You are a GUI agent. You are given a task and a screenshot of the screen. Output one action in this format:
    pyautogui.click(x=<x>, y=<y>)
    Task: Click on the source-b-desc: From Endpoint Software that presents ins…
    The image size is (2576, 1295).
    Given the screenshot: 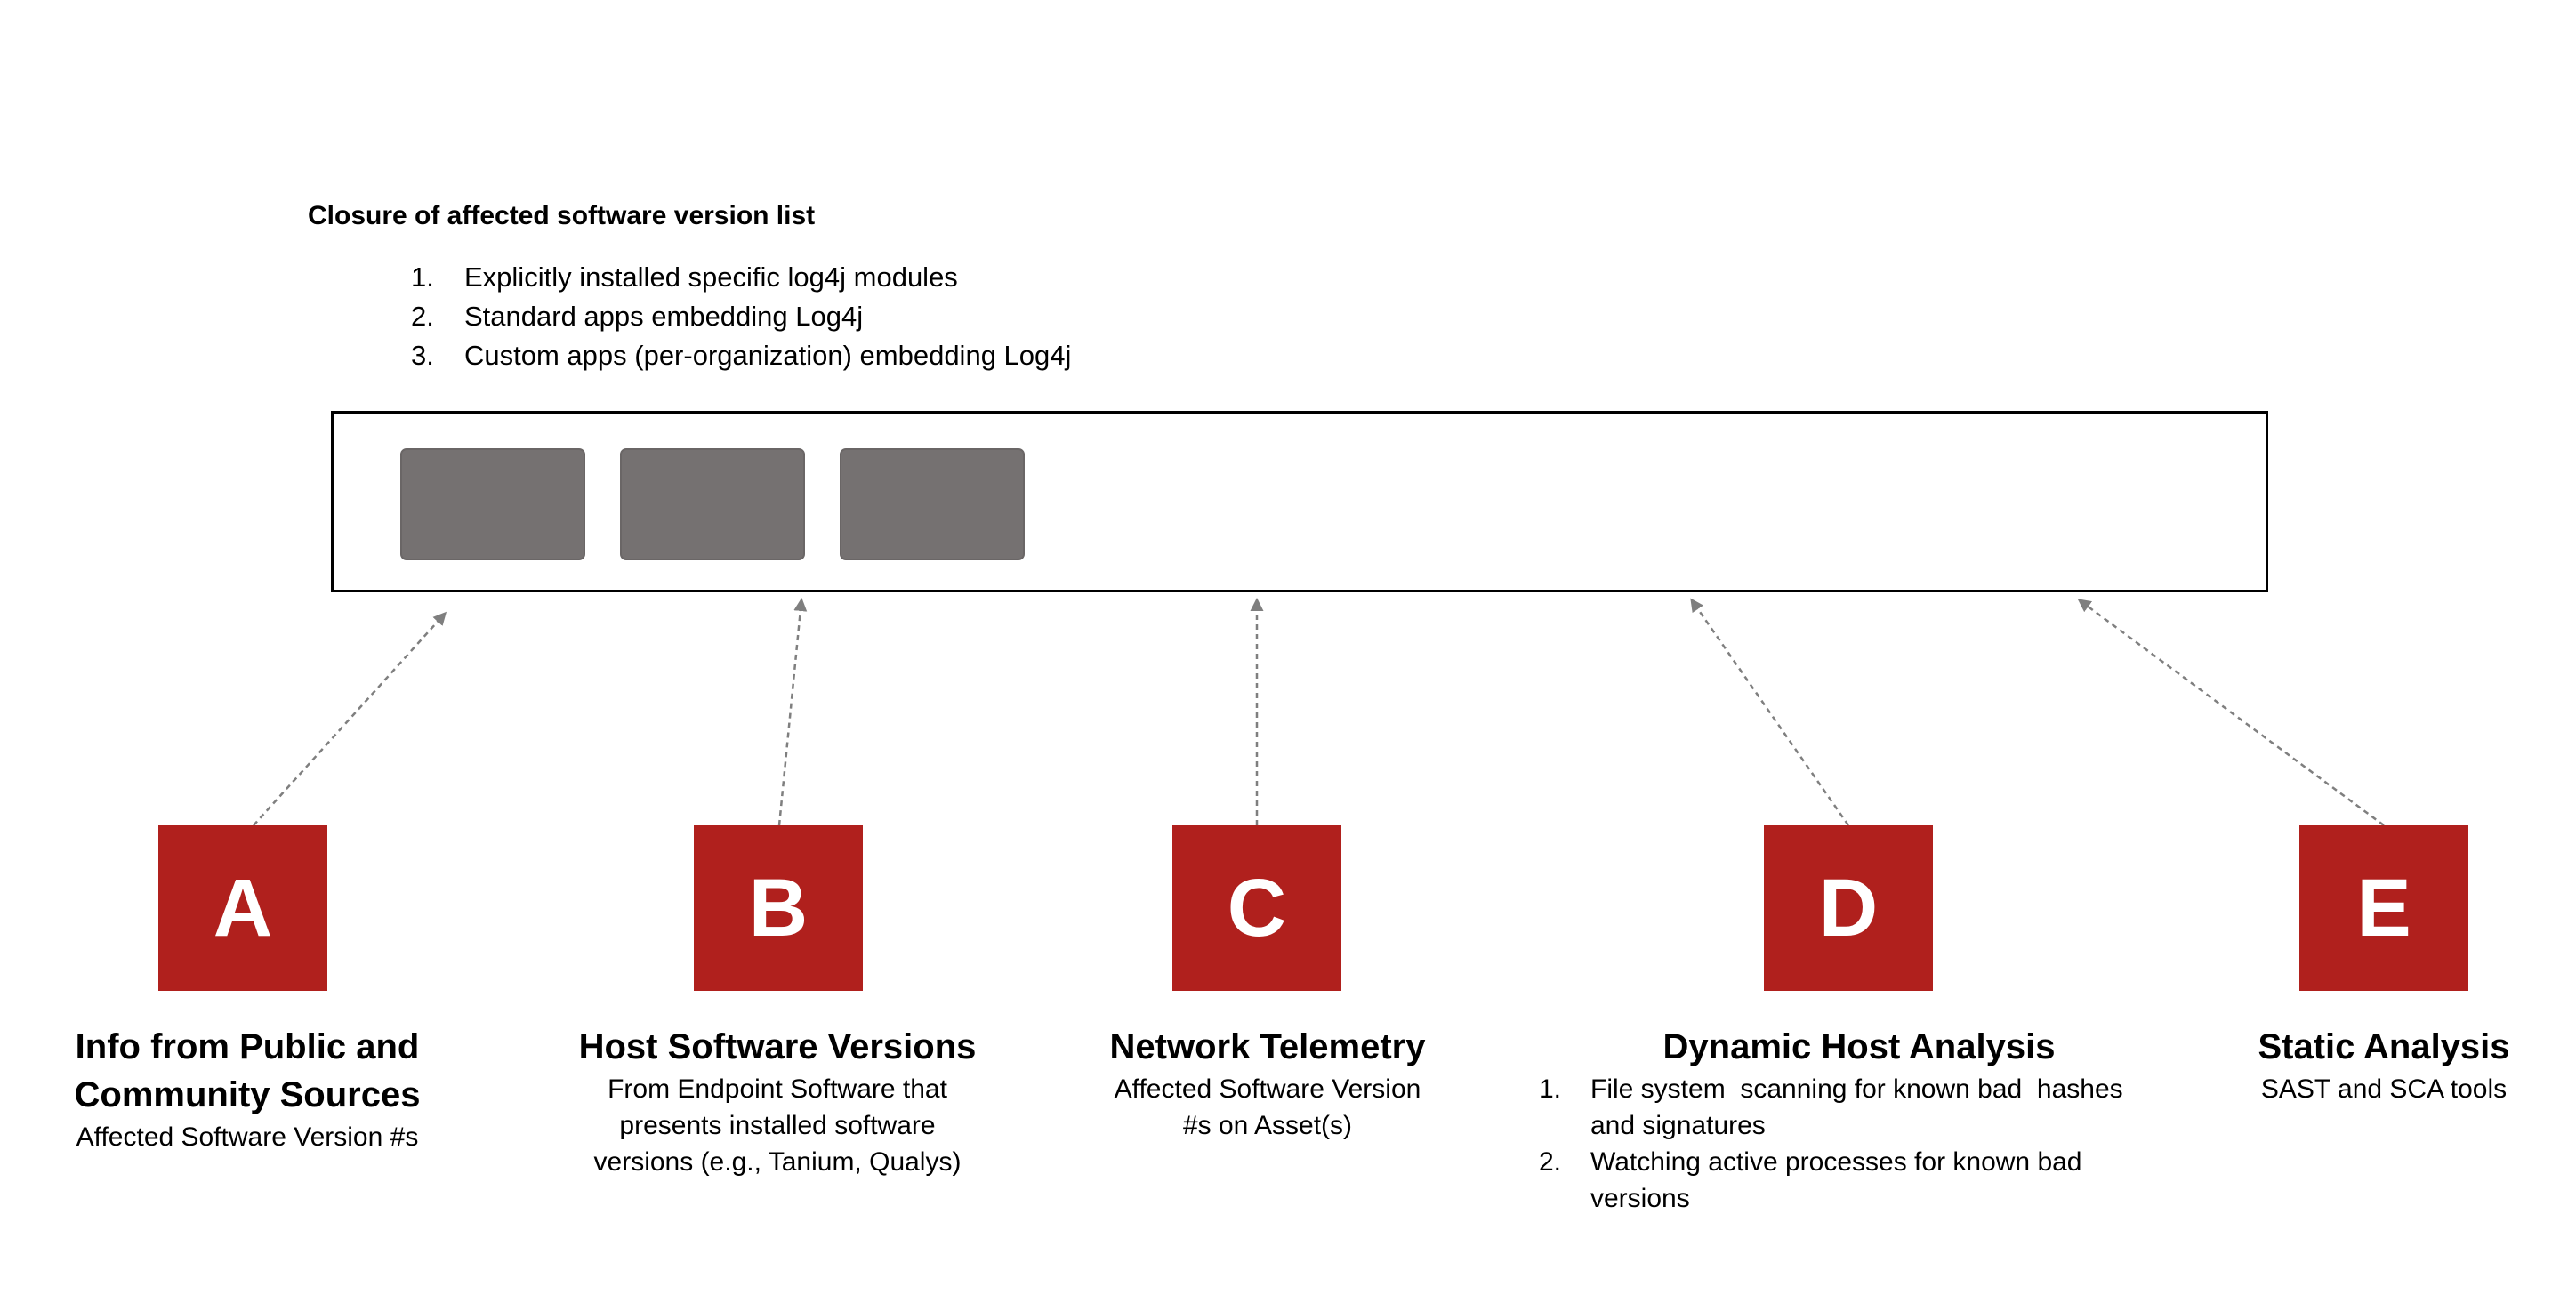 What is the action you would take?
    pyautogui.click(x=778, y=1125)
    